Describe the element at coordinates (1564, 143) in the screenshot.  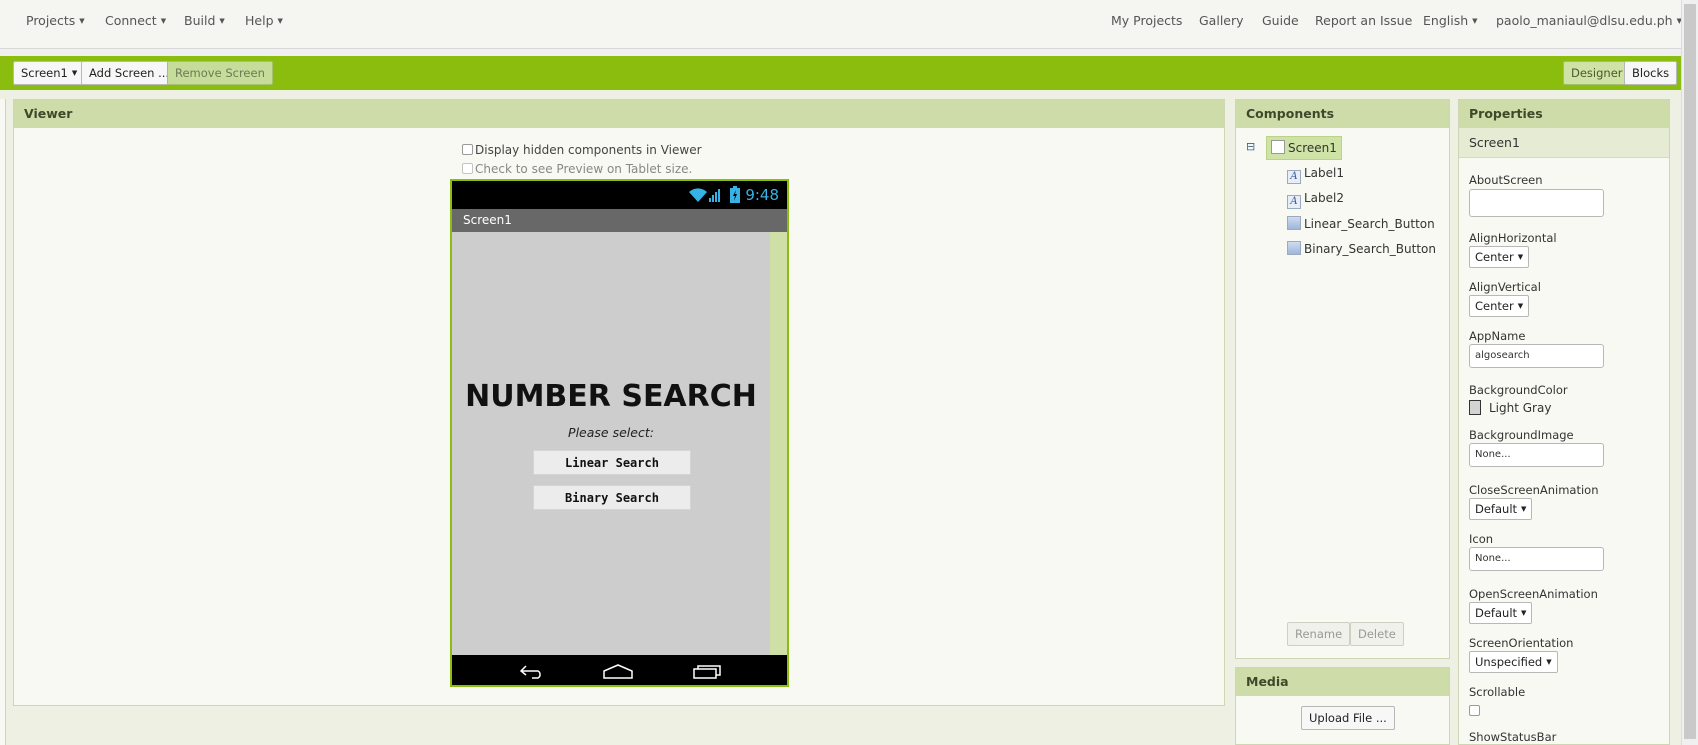
I see `properties-component-name: Screen1` at that location.